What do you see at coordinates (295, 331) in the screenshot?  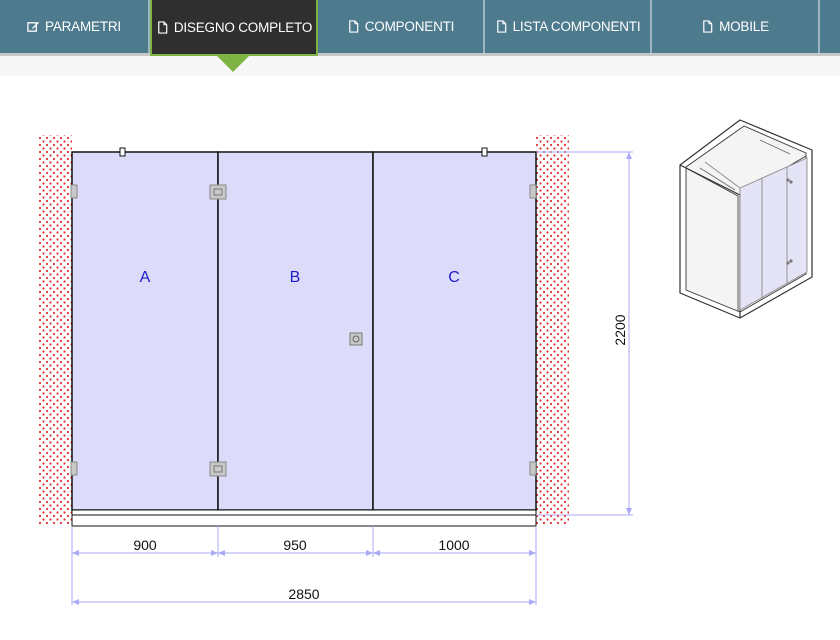 I see `glass-panel-b` at bounding box center [295, 331].